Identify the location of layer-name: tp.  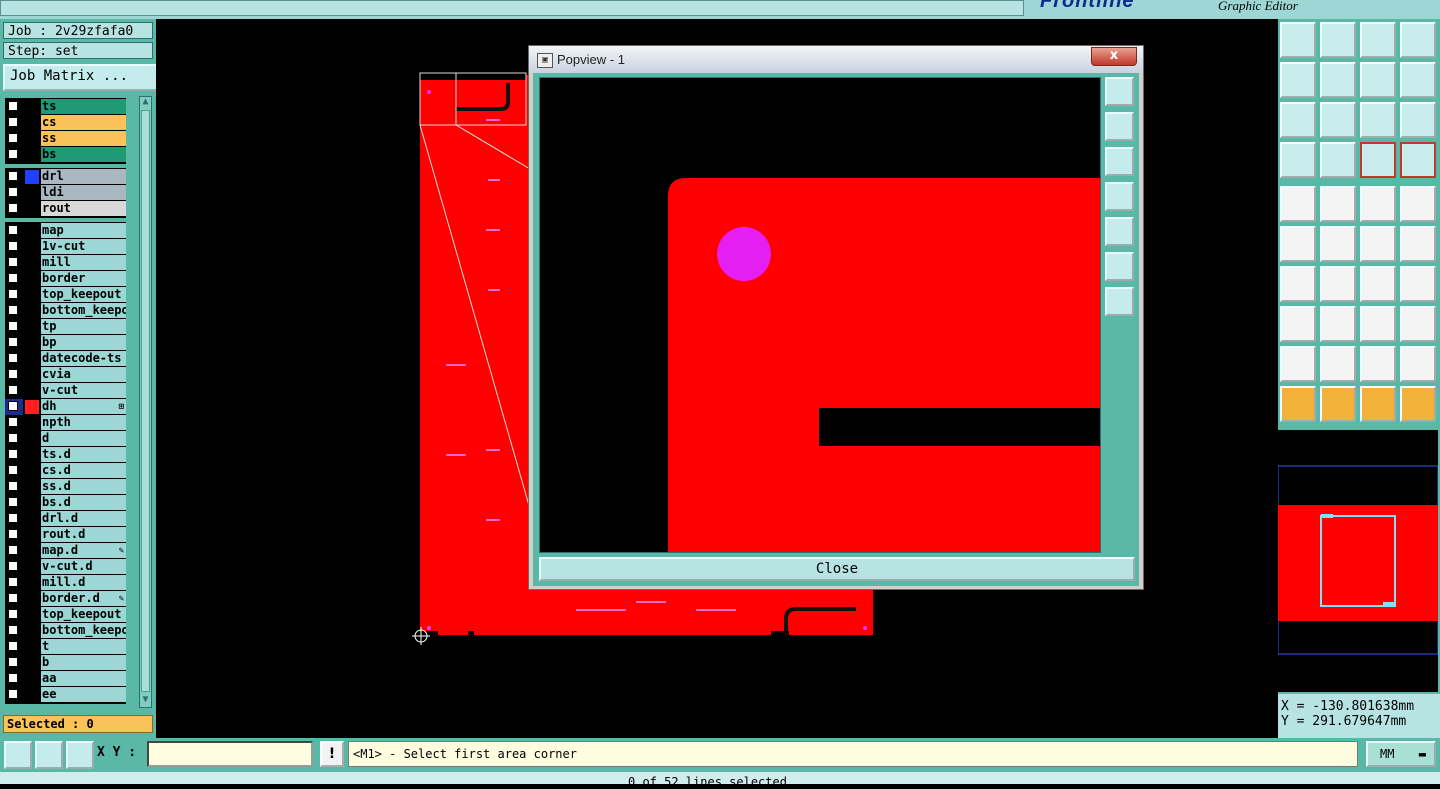
(83, 326).